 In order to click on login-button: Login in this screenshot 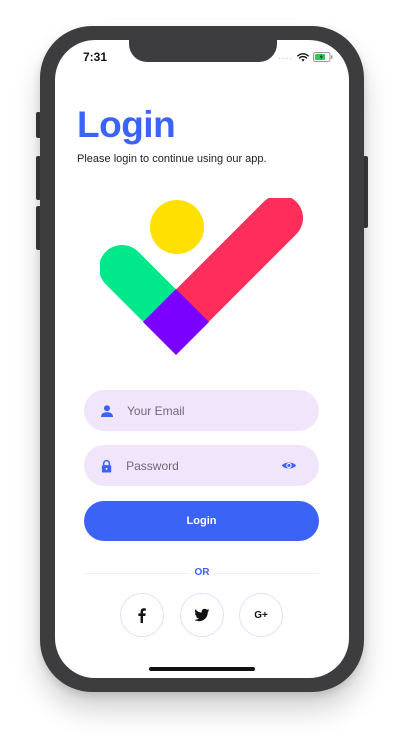, I will do `click(201, 521)`.